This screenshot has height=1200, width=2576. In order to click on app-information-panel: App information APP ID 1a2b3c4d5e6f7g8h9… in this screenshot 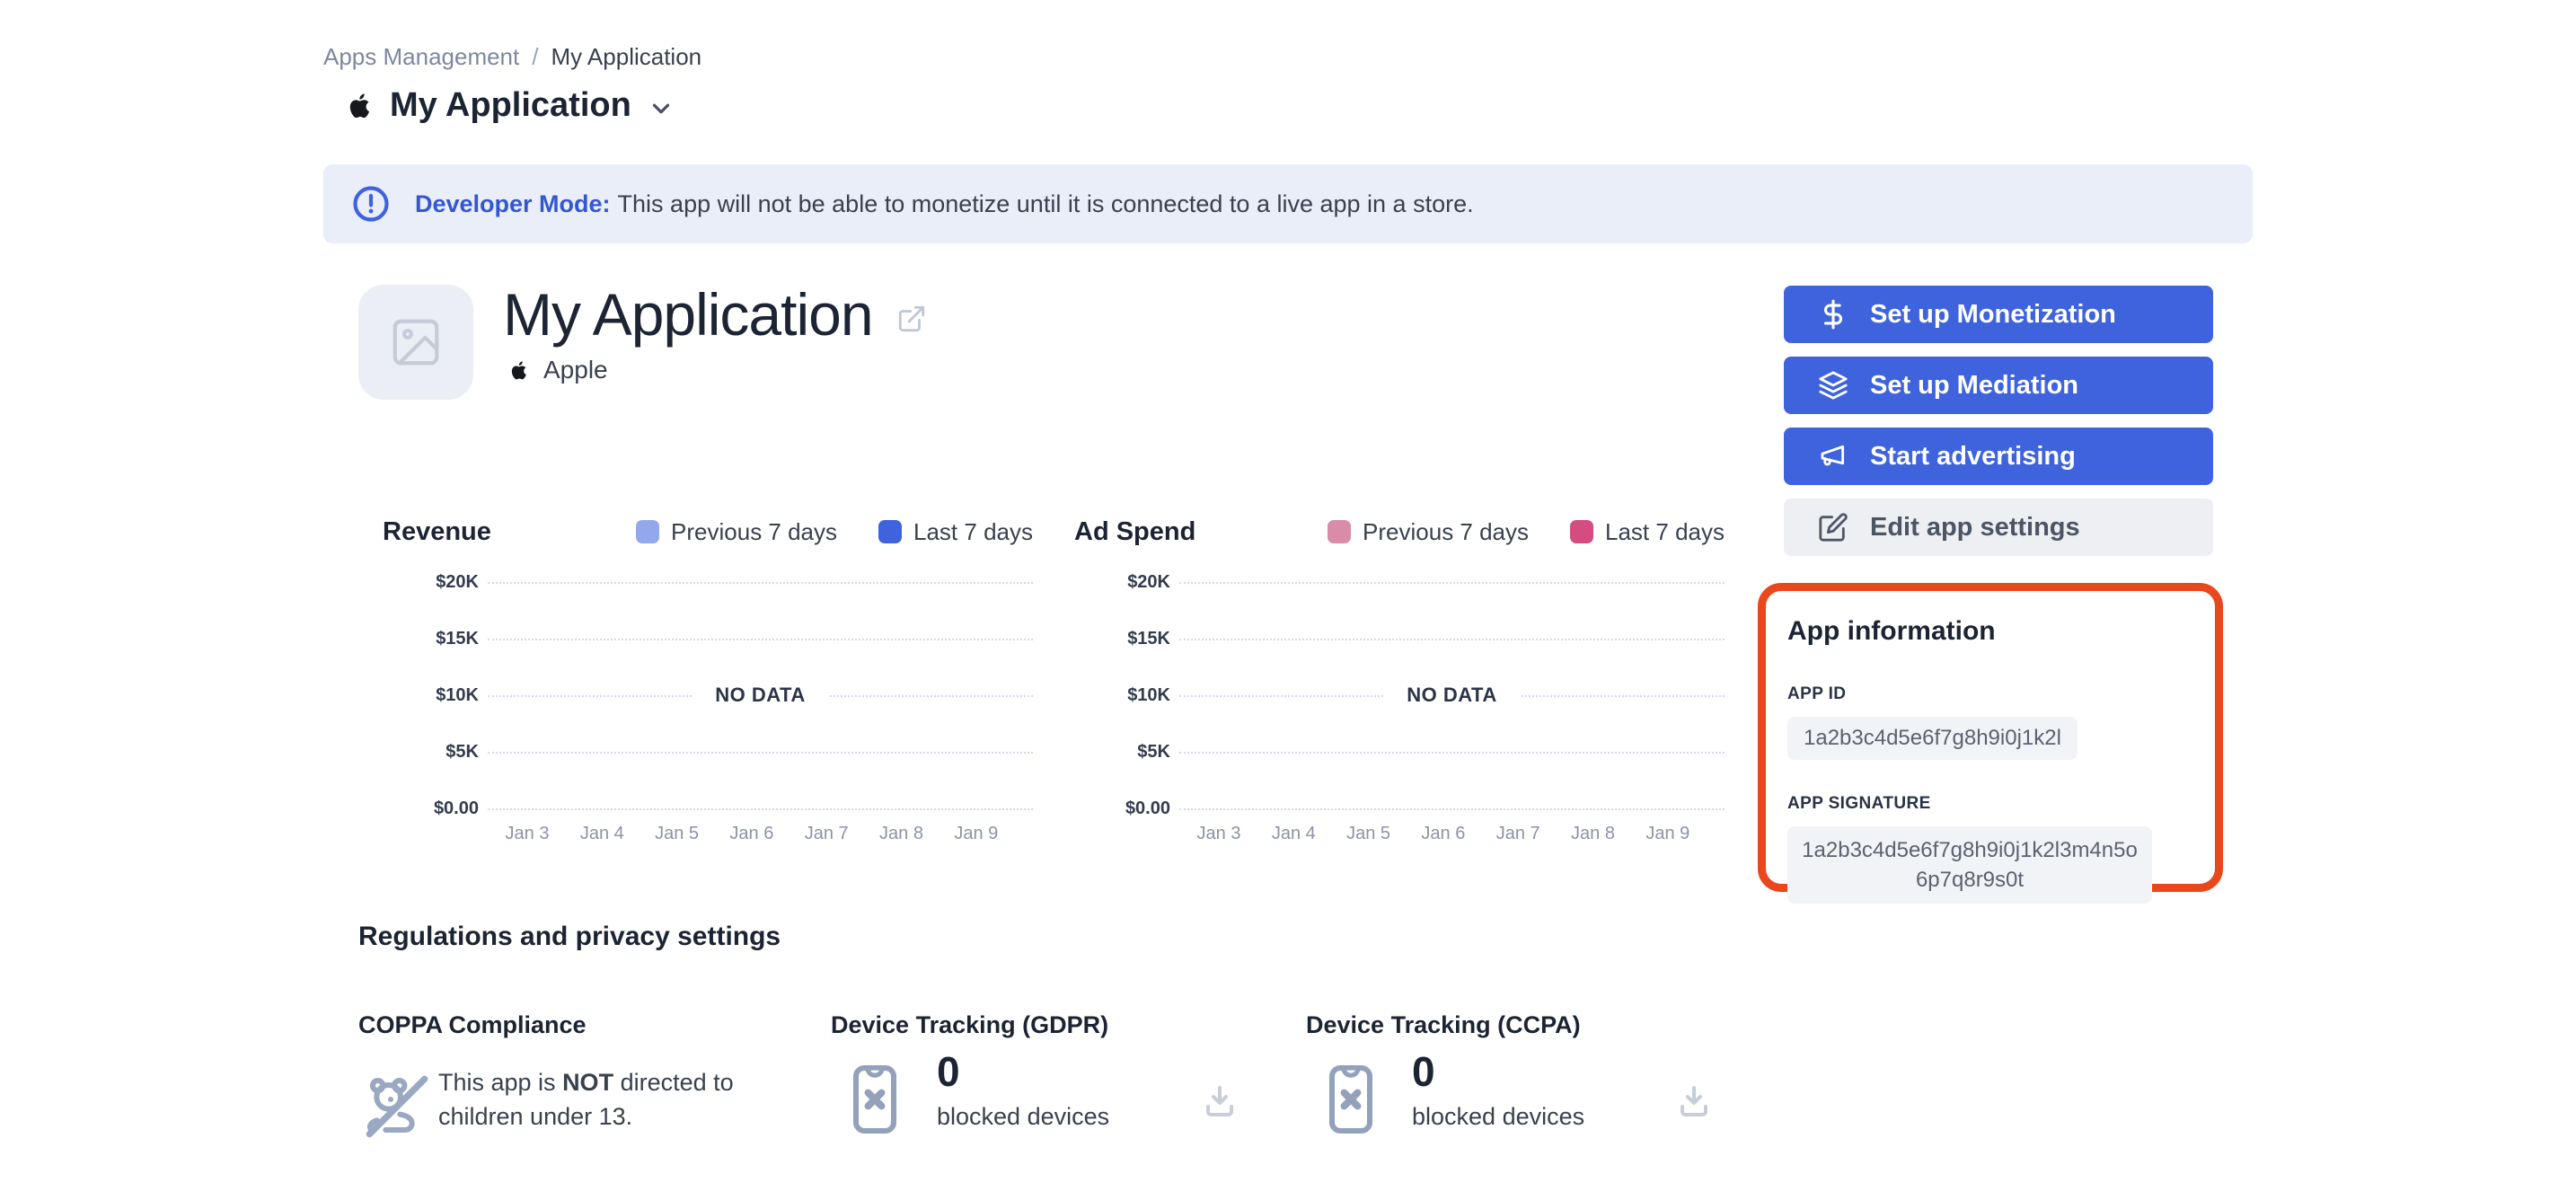, I will do `click(1990, 743)`.